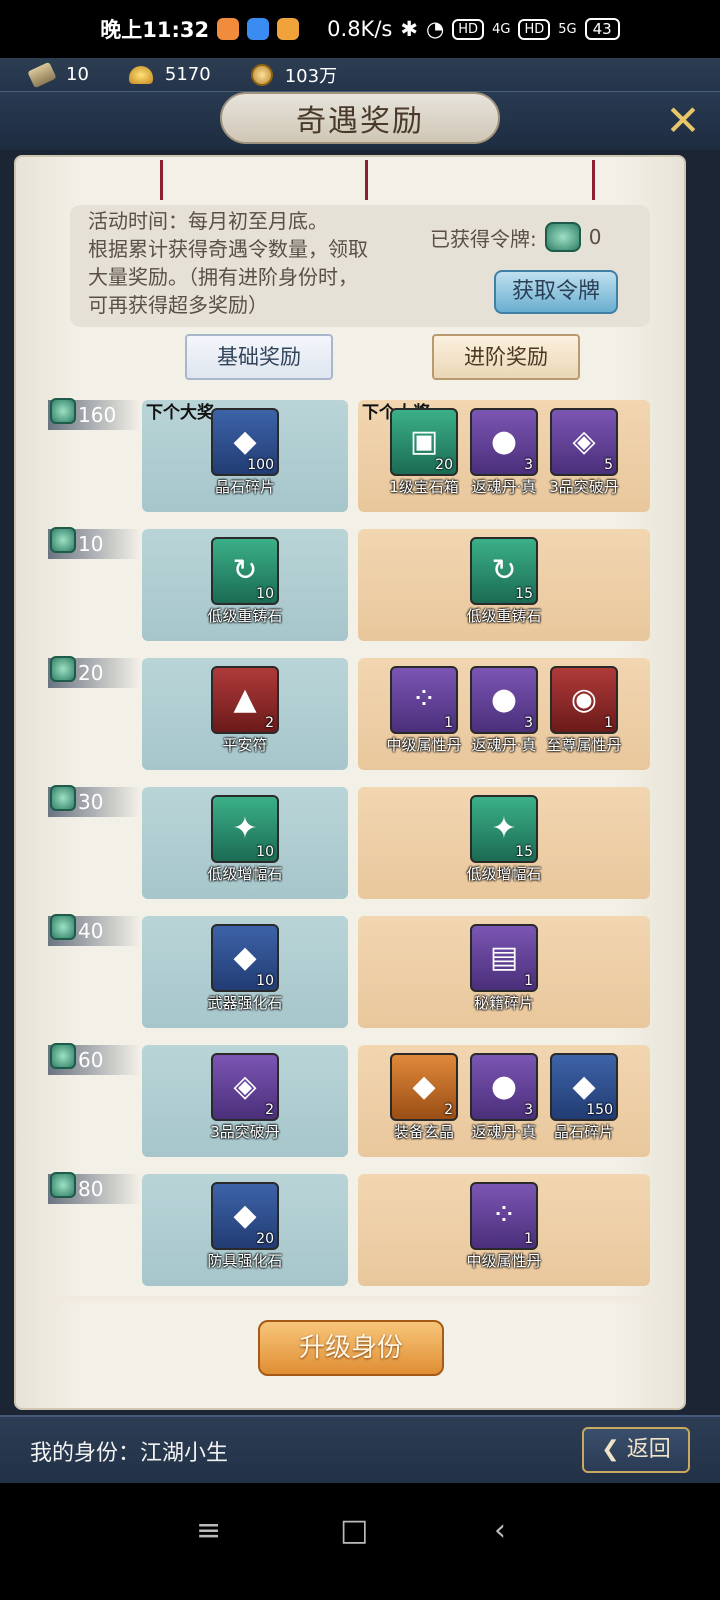  Describe the element at coordinates (260, 465) in the screenshot. I see `item-quantity: 100` at that location.